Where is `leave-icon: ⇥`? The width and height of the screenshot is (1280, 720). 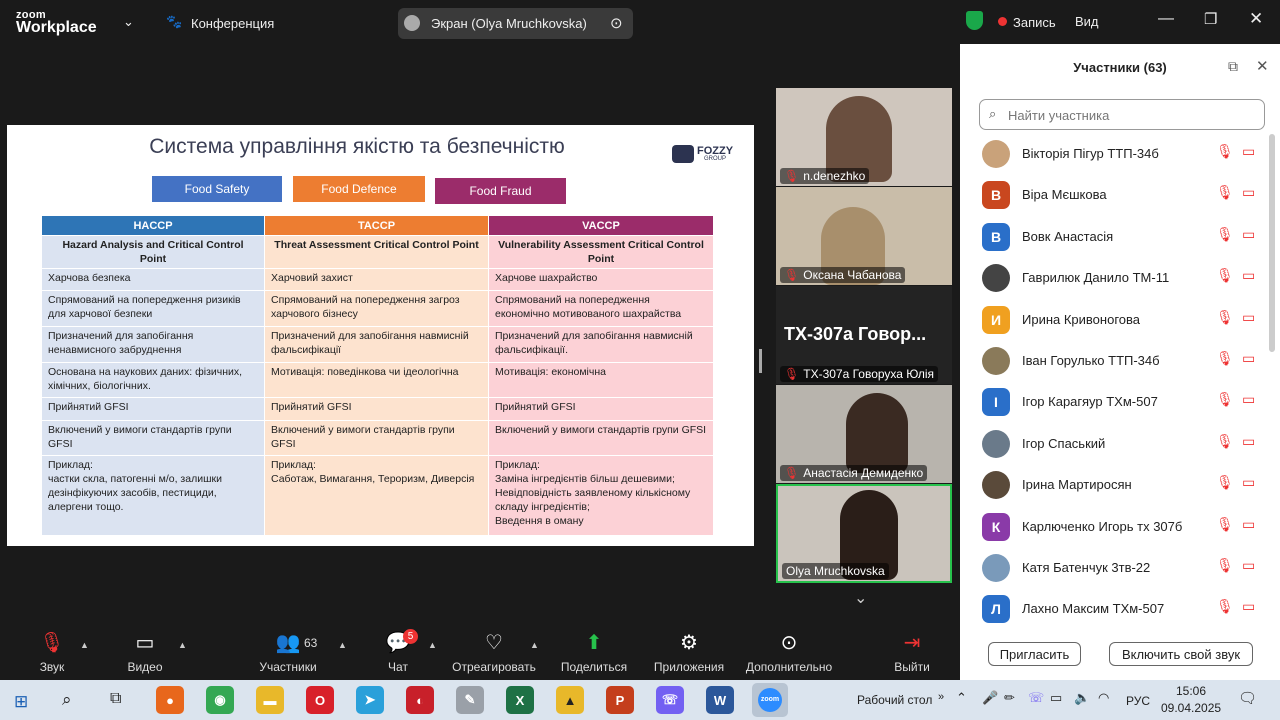 leave-icon: ⇥ is located at coordinates (912, 643).